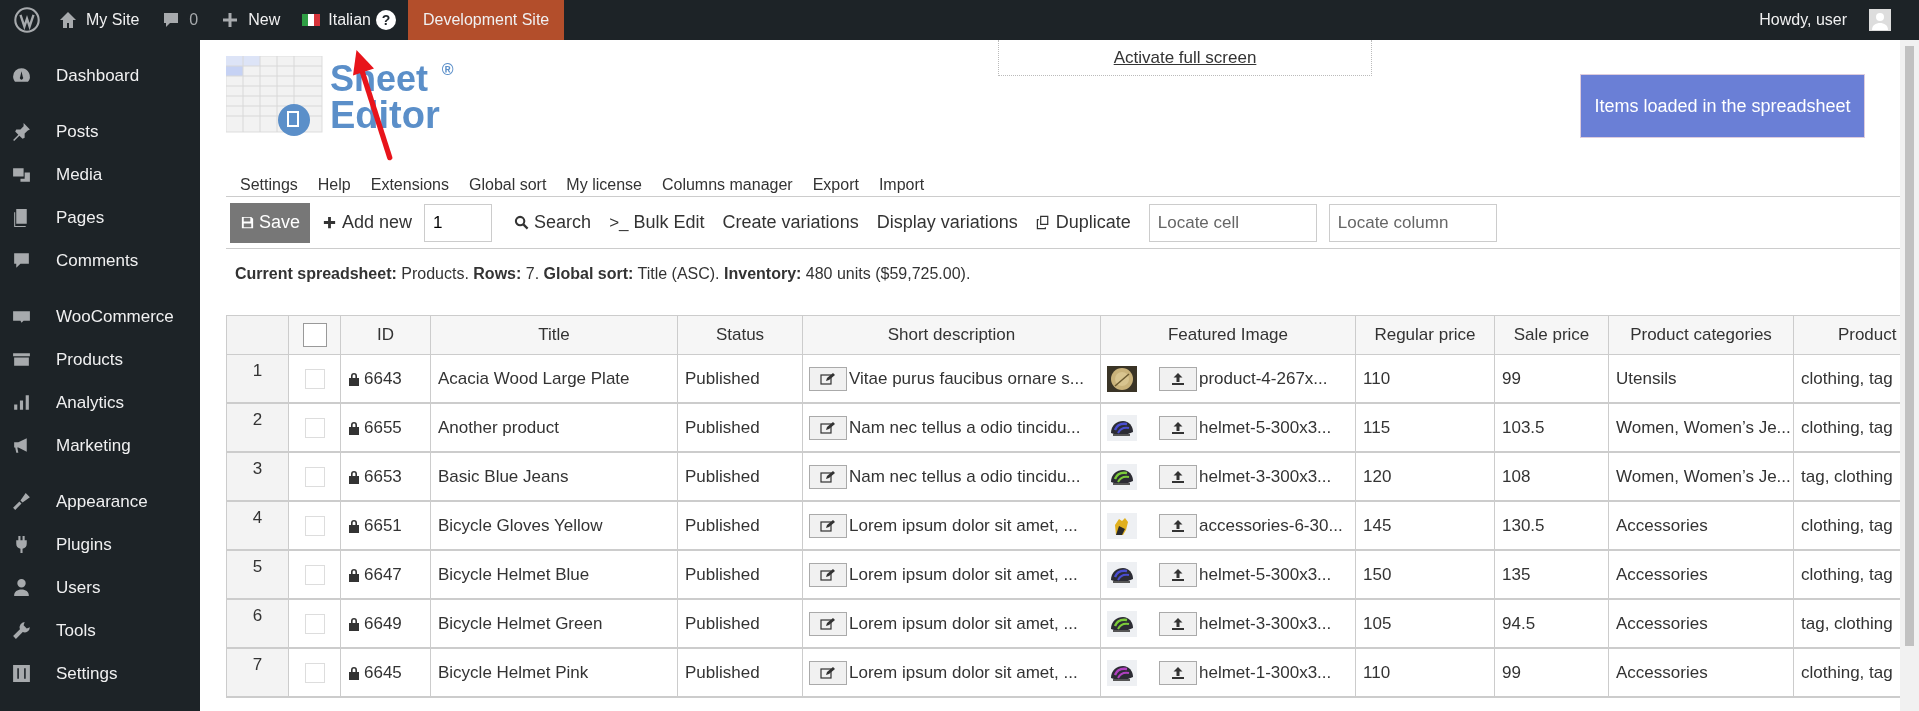 This screenshot has height=711, width=1919. What do you see at coordinates (100, 217) in the screenshot?
I see `sidebar-item: Pages` at bounding box center [100, 217].